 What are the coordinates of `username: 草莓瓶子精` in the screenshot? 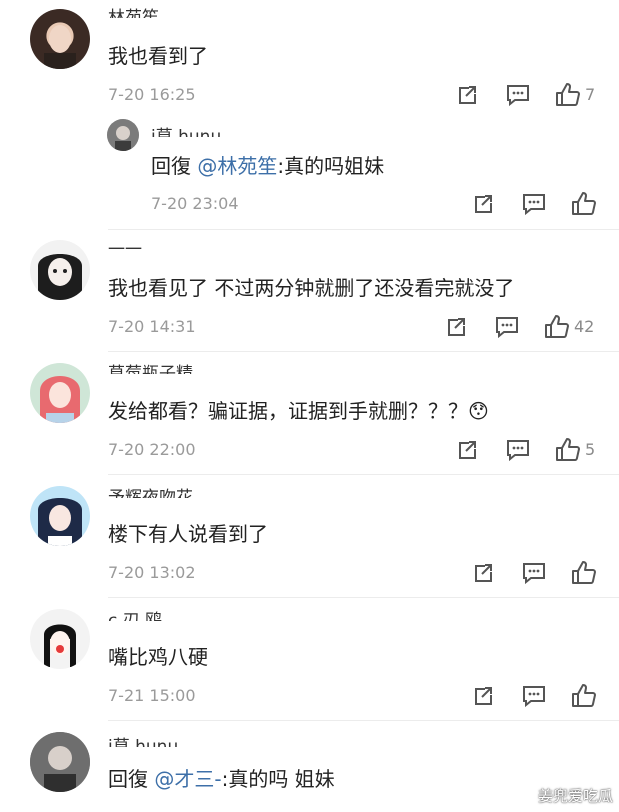 It's located at (150, 369).